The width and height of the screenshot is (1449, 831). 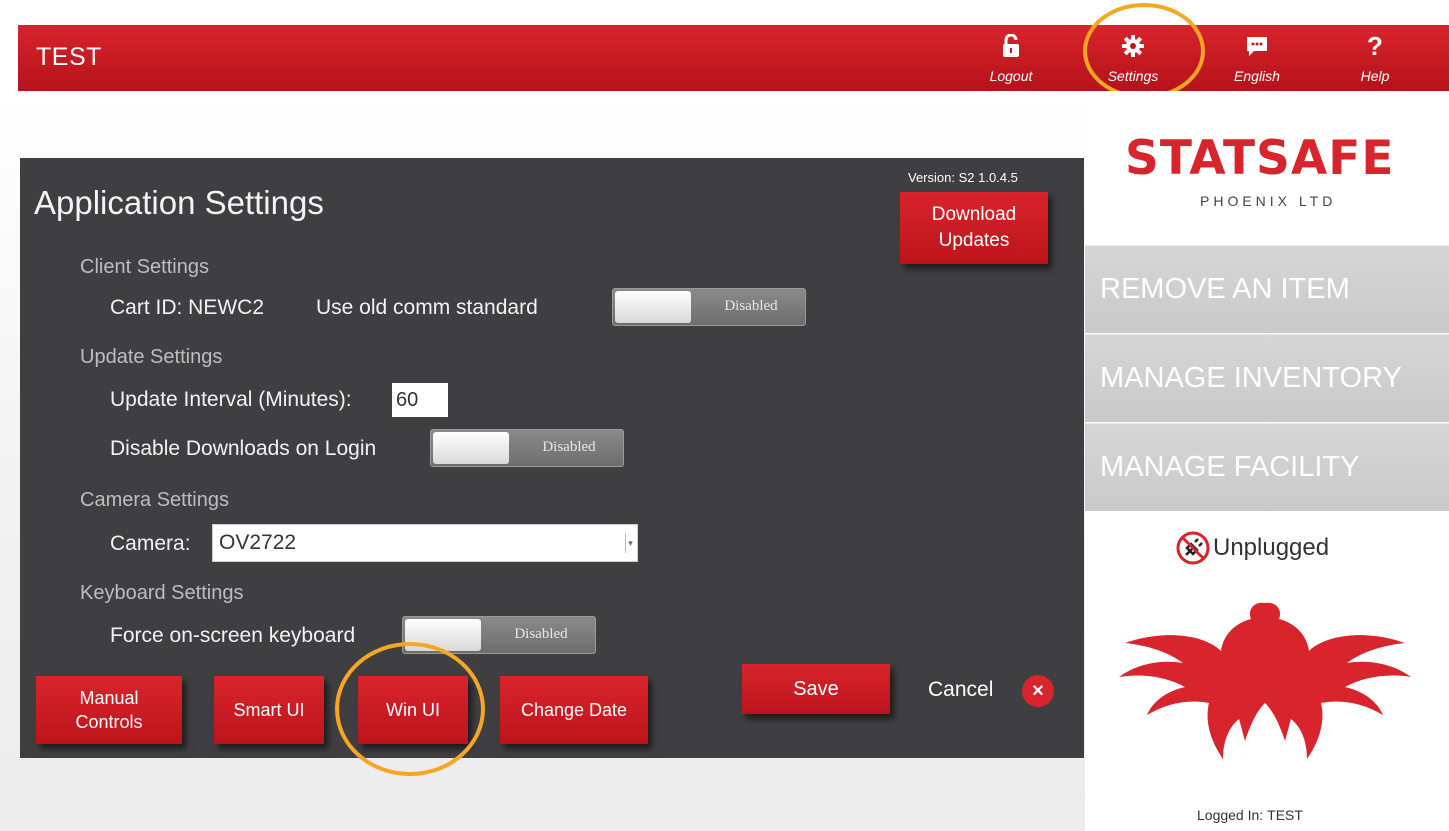 What do you see at coordinates (1133, 76) in the screenshot?
I see `settings-label: Settings` at bounding box center [1133, 76].